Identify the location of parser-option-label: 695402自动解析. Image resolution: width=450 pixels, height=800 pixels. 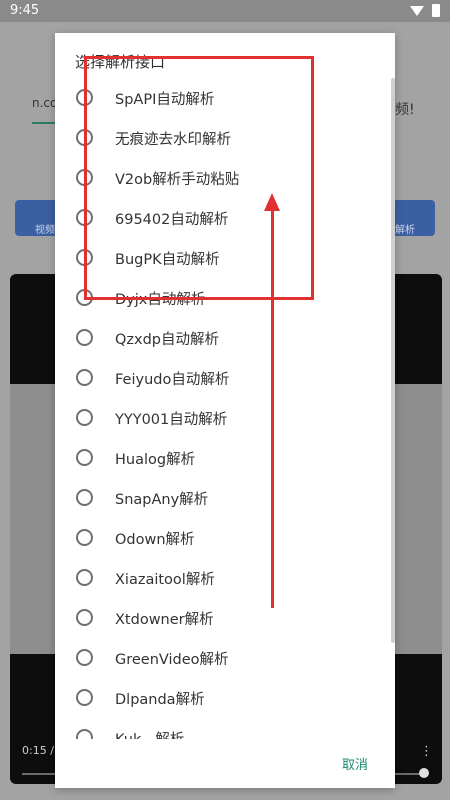
(172, 220).